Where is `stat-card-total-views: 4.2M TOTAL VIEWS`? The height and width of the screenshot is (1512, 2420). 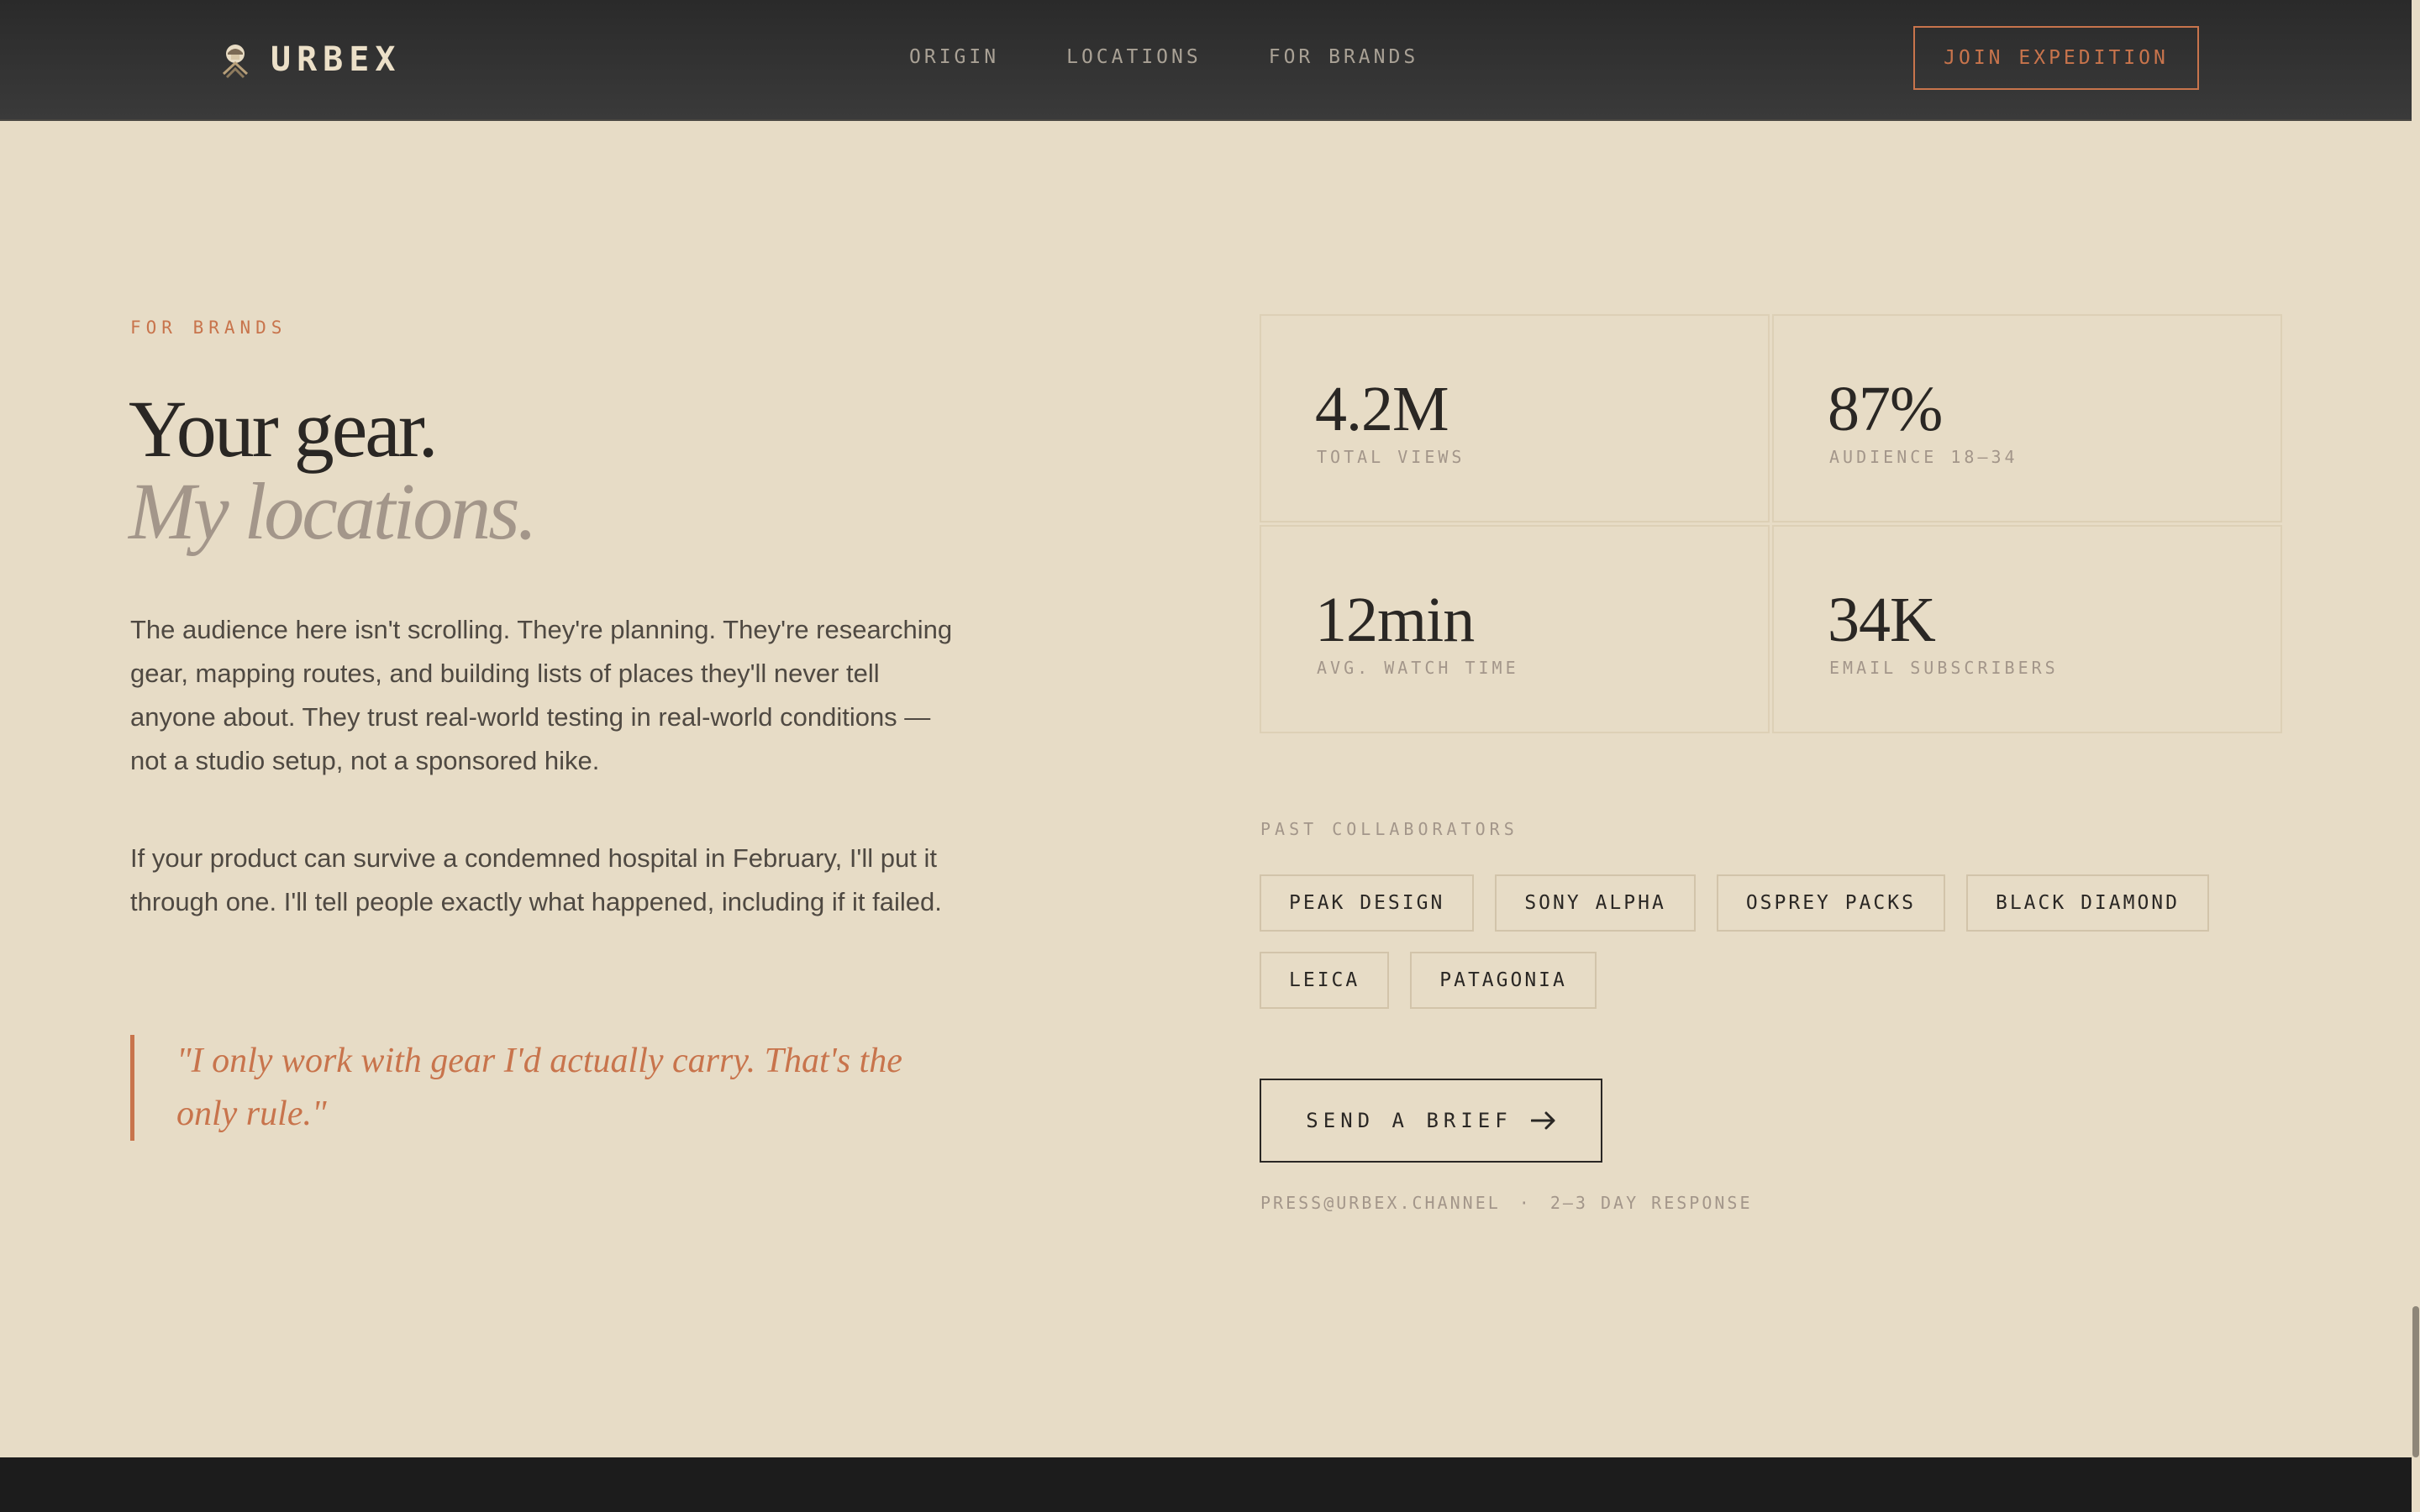 stat-card-total-views: 4.2M TOTAL VIEWS is located at coordinates (1515, 418).